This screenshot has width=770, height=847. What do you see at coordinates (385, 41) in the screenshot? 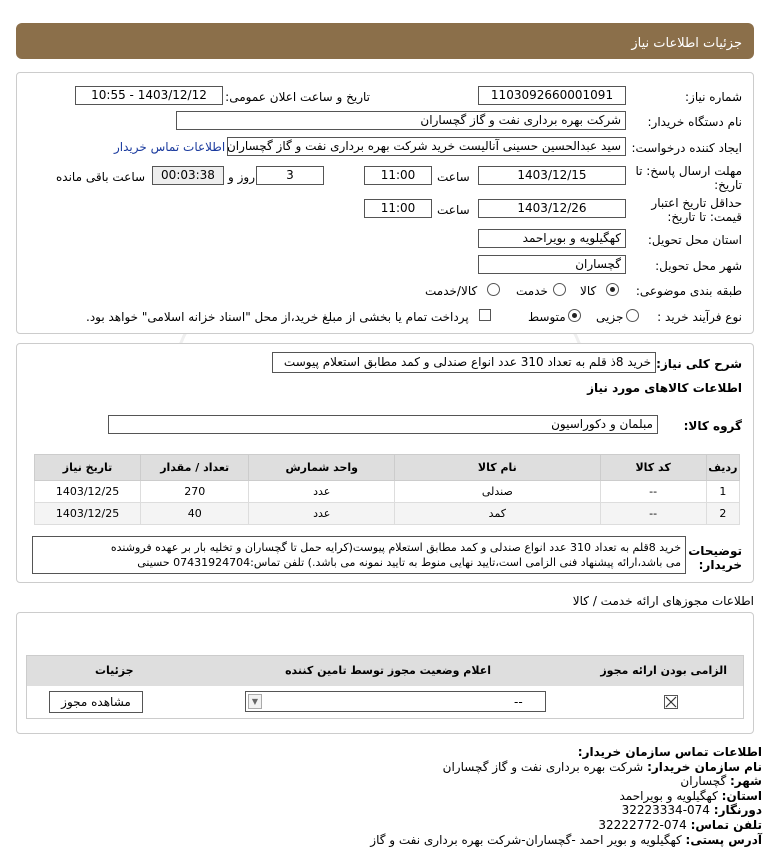
I see `page-header: جزئیات اطلاعات نیاز` at bounding box center [385, 41].